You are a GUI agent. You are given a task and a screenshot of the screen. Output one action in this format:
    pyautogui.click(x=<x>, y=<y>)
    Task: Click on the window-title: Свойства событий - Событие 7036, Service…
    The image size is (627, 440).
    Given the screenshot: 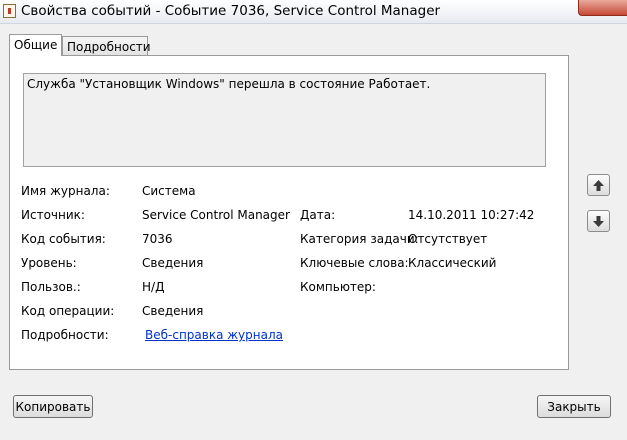 What is the action you would take?
    pyautogui.click(x=231, y=11)
    